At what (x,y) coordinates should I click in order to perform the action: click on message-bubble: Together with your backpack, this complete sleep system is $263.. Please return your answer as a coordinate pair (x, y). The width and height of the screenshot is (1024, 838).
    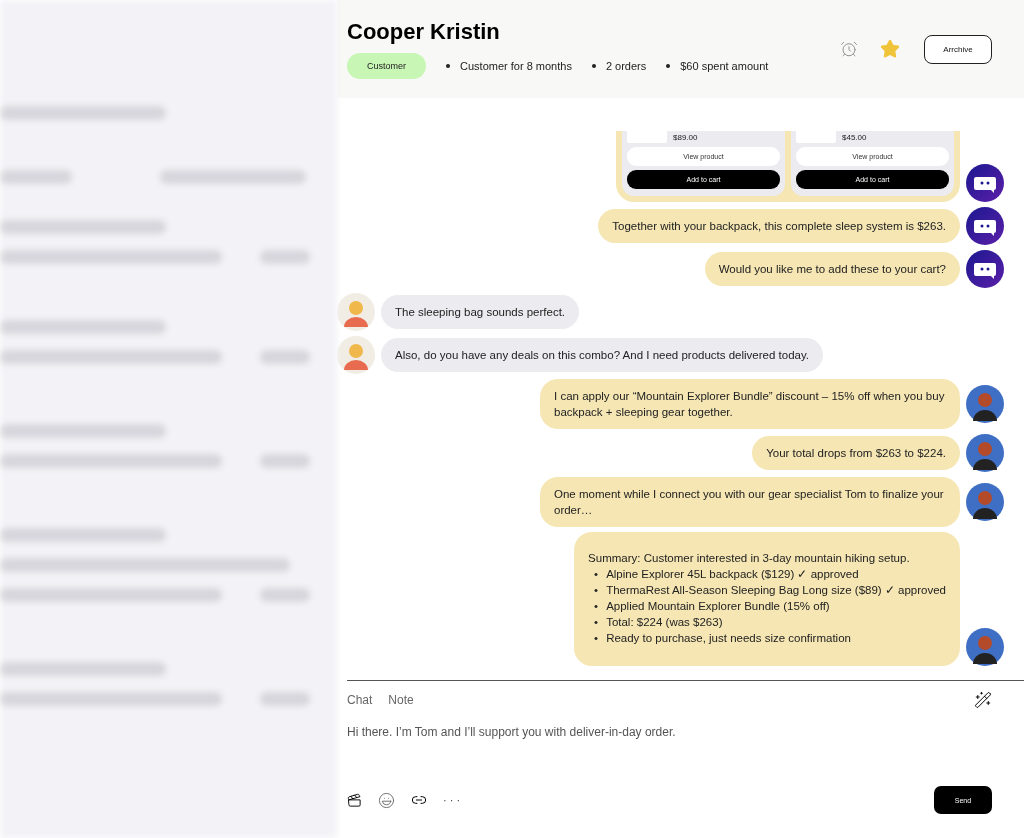
    Looking at the image, I should click on (779, 226).